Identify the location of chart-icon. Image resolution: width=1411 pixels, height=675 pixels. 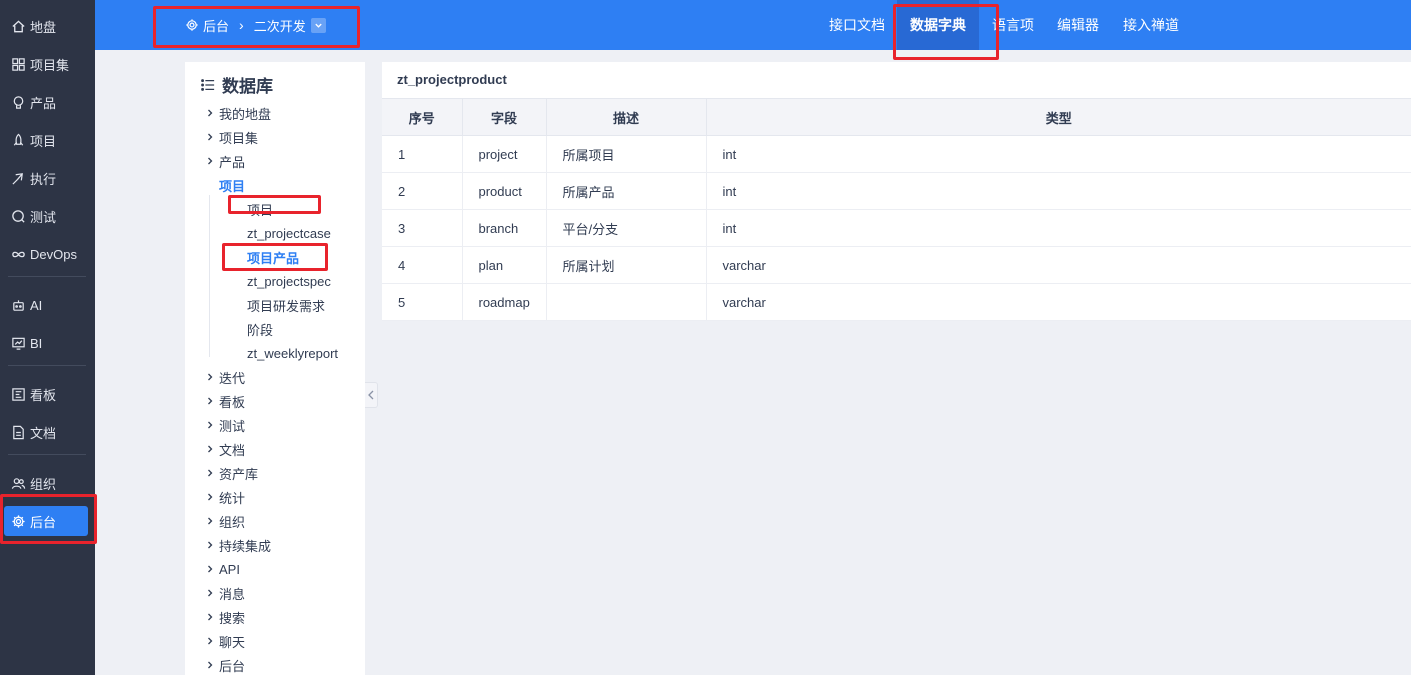
(18, 343).